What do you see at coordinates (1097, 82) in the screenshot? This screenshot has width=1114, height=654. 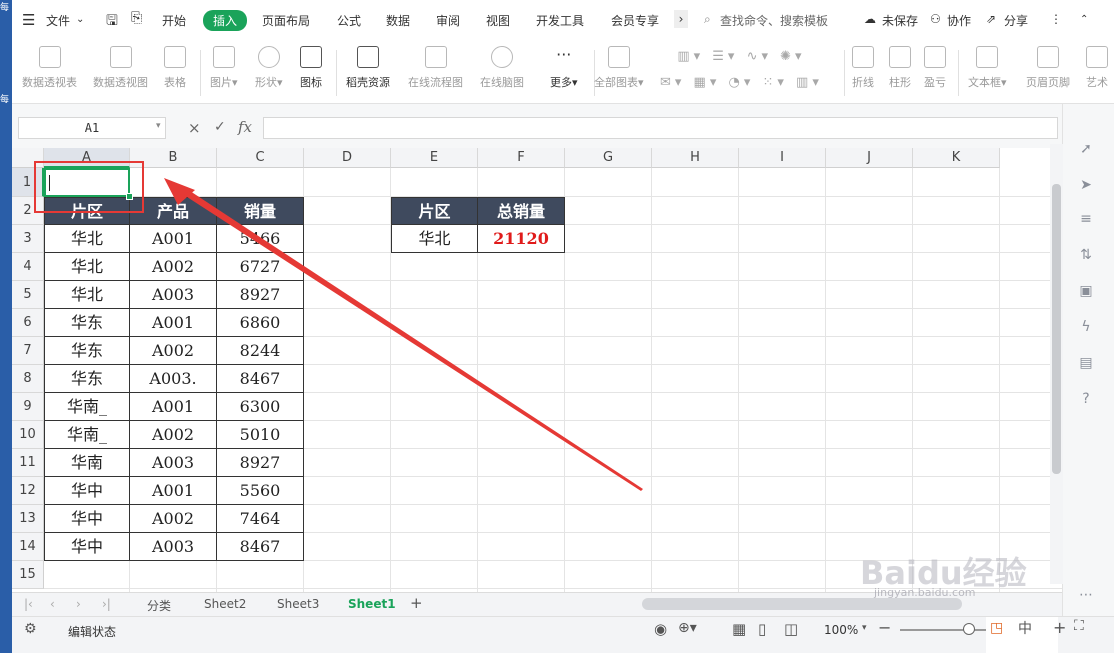 I see `wordart-label: 艺术` at bounding box center [1097, 82].